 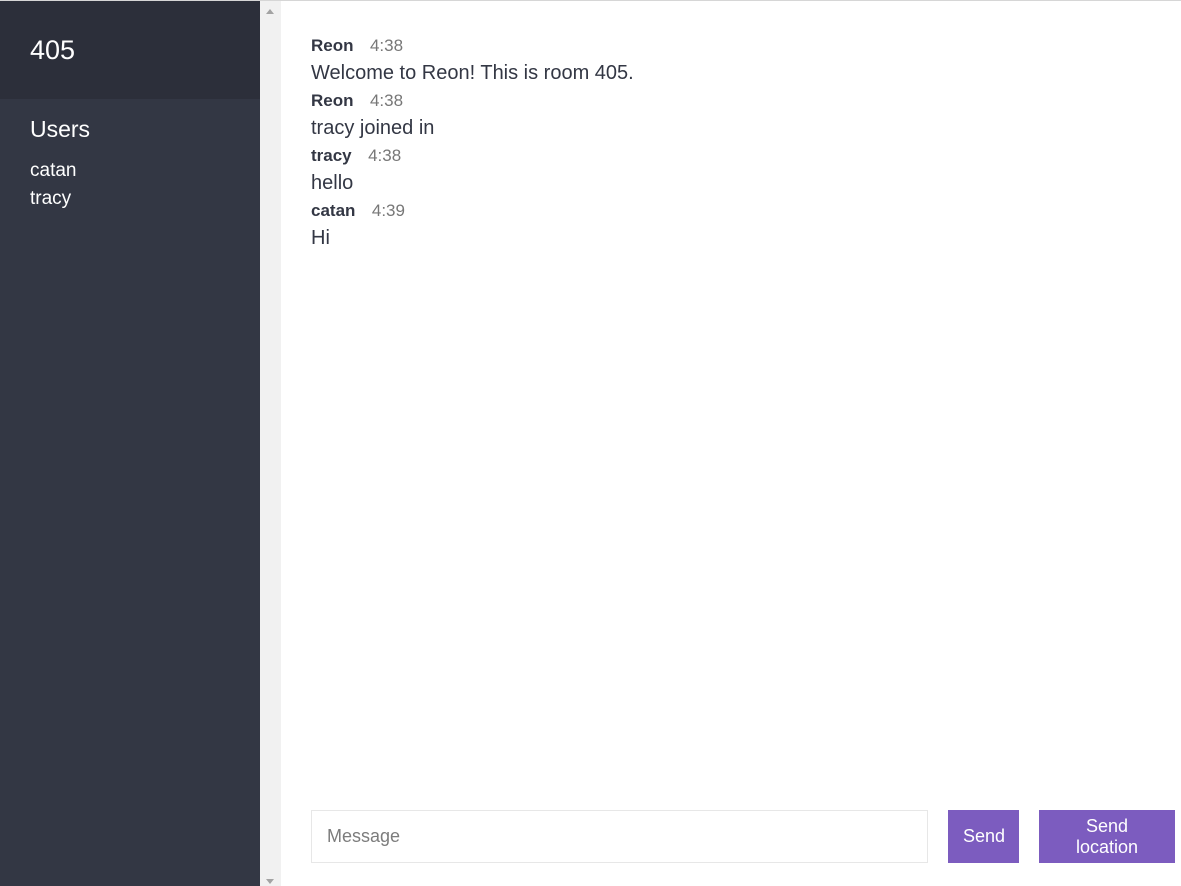 What do you see at coordinates (51, 198) in the screenshot?
I see `user-item: tracy` at bounding box center [51, 198].